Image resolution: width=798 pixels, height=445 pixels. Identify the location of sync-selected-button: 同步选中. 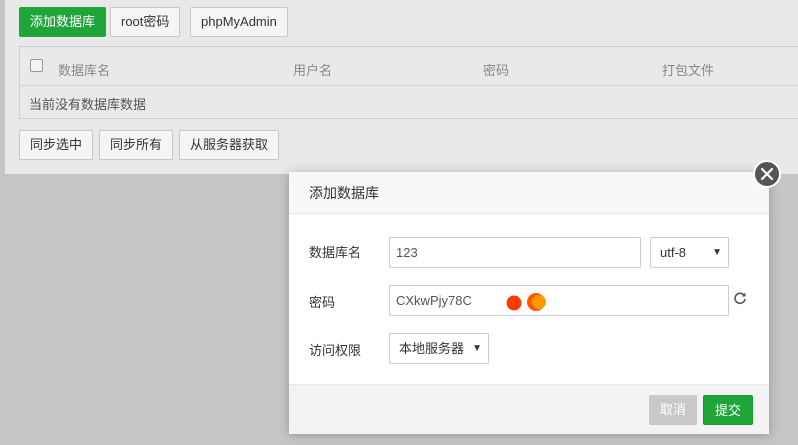
(56, 145).